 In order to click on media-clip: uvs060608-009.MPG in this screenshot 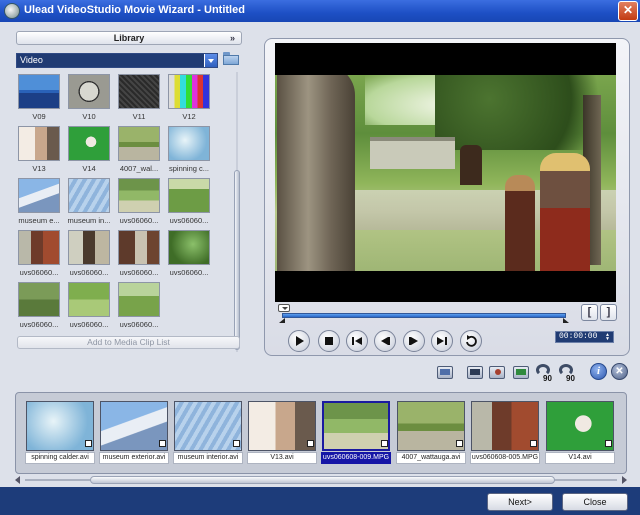, I will do `click(356, 433)`.